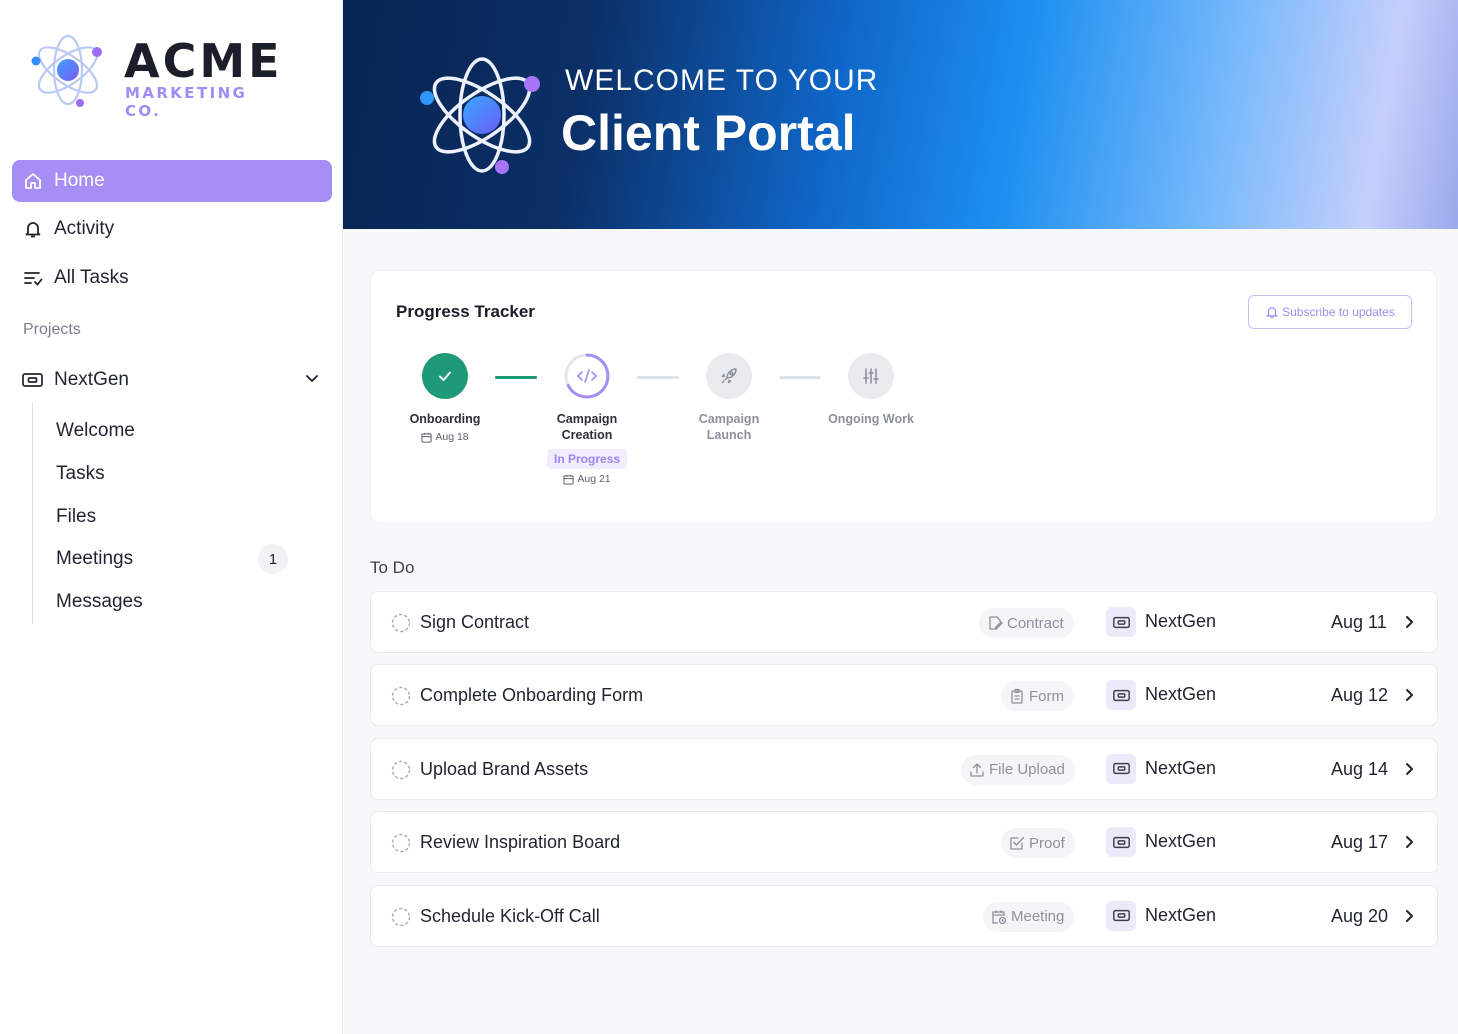  What do you see at coordinates (594, 479) in the screenshot?
I see `step-date-text: Aug 21` at bounding box center [594, 479].